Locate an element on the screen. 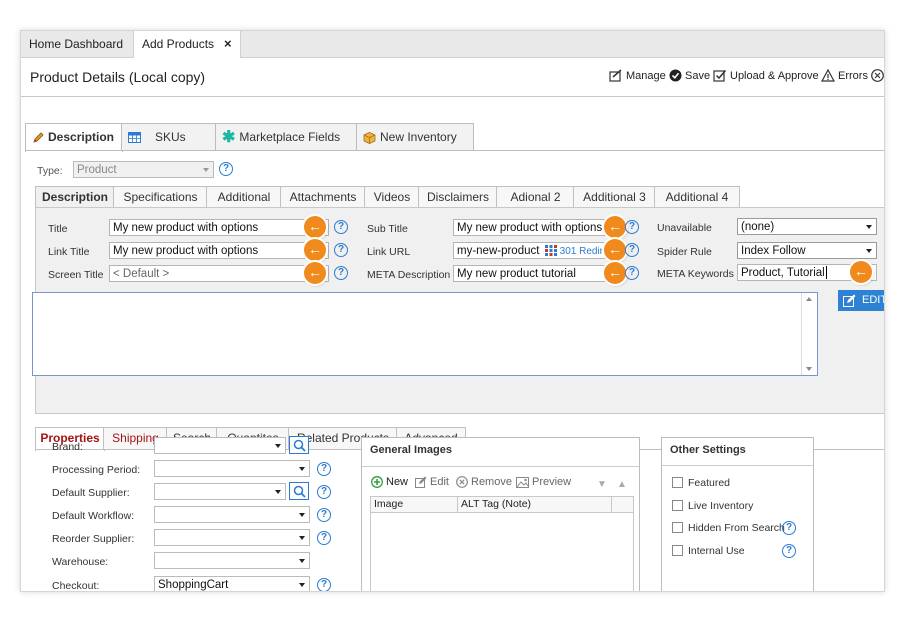 The height and width of the screenshot is (620, 900). unavailable-select: (none) is located at coordinates (807, 226).